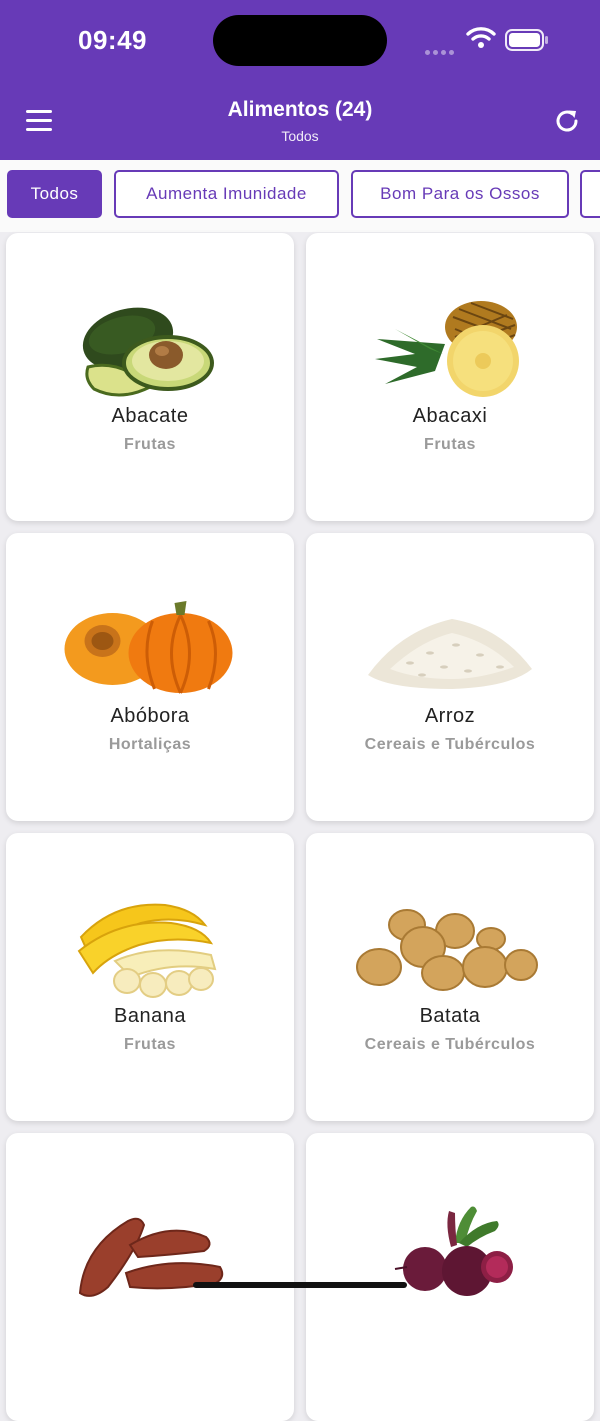  I want to click on status-time: 09:49, so click(112, 40).